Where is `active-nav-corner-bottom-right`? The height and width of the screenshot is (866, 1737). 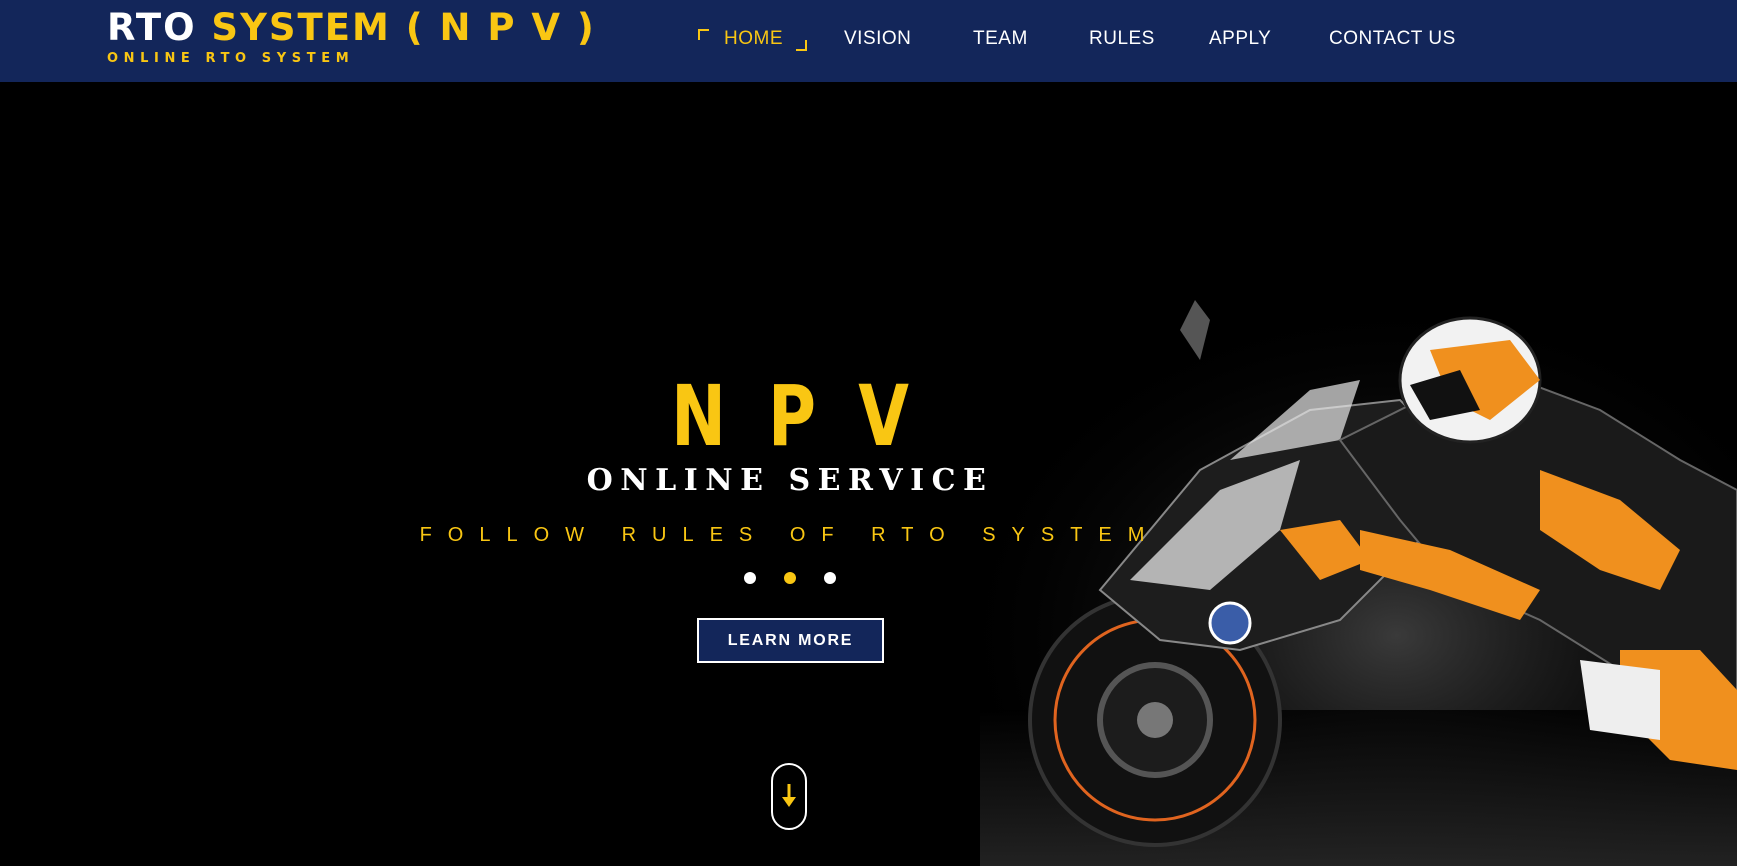 active-nav-corner-bottom-right is located at coordinates (801, 45).